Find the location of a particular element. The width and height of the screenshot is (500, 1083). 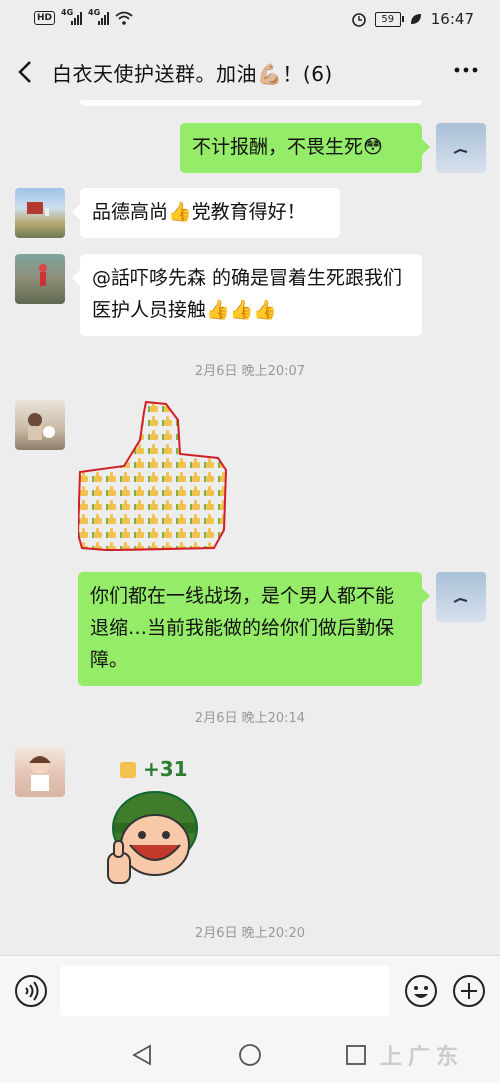

system-nav-bar: 上广东 is located at coordinates (250, 1055).